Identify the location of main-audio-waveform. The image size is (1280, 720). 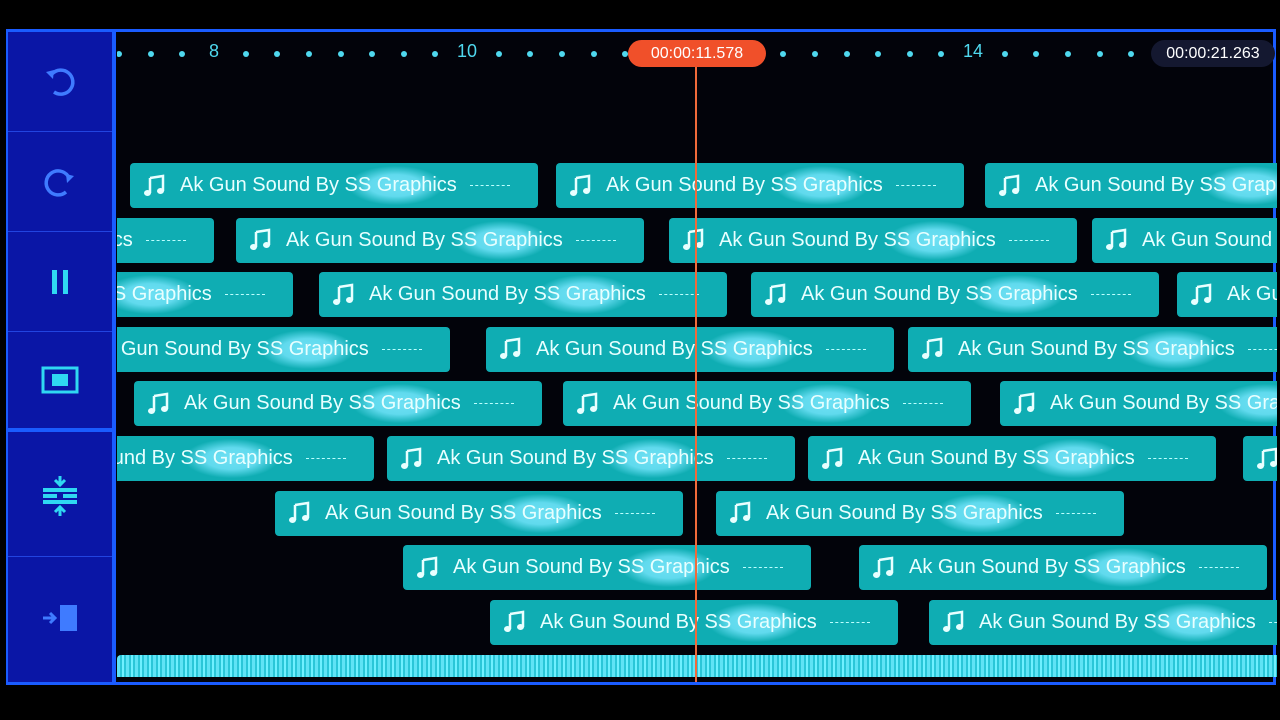
(697, 666).